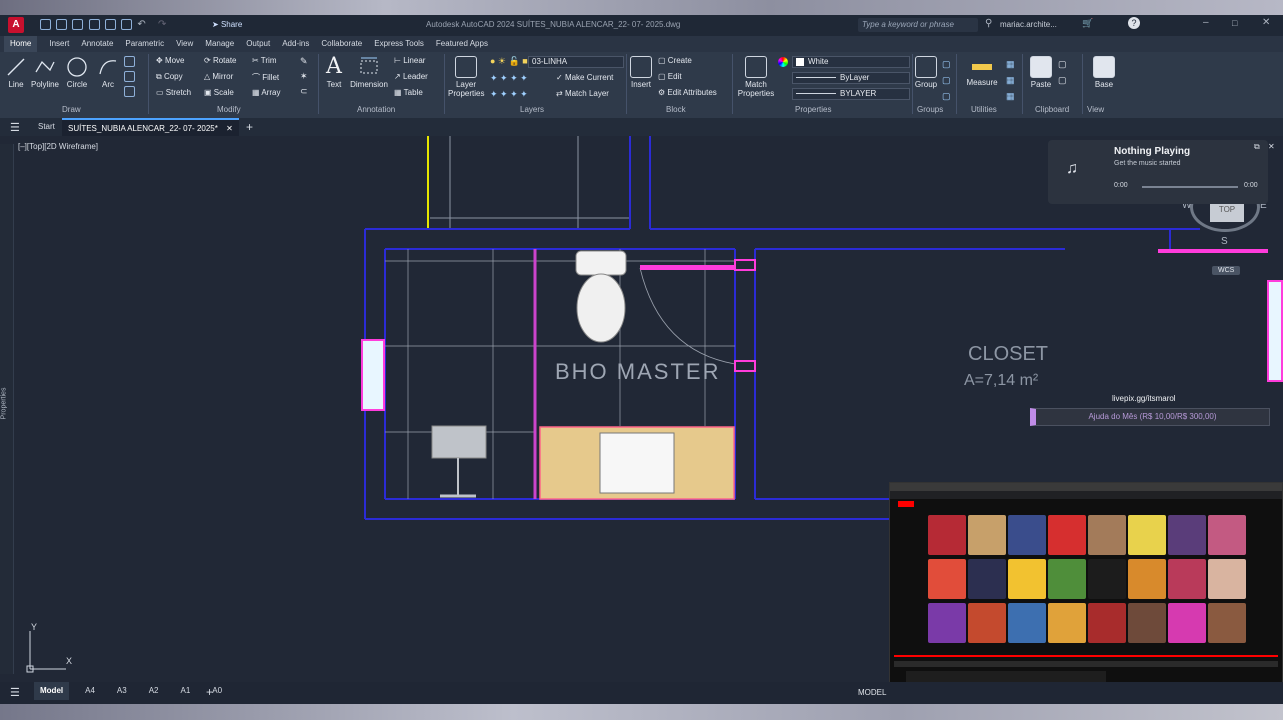 The height and width of the screenshot is (720, 1283). Describe the element at coordinates (582, 93) in the screenshot. I see `match-layer-button: ⇄ Match Layer` at that location.